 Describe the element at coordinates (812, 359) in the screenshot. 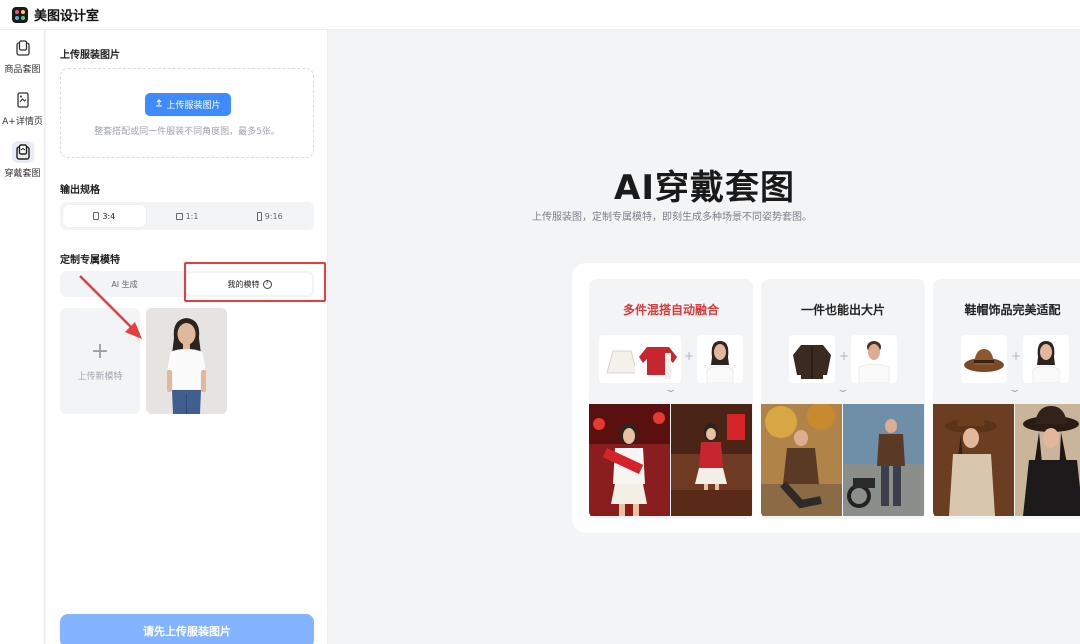

I see `jacket-thumbnail` at that location.